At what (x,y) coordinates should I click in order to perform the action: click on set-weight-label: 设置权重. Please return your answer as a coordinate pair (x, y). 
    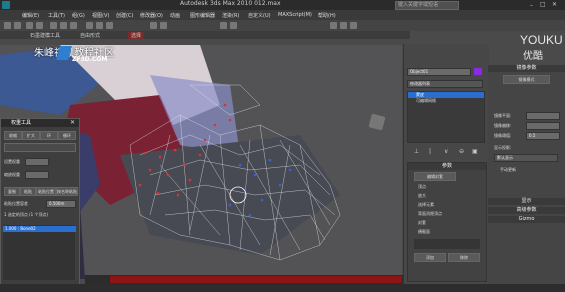
    Looking at the image, I should click on (12, 161).